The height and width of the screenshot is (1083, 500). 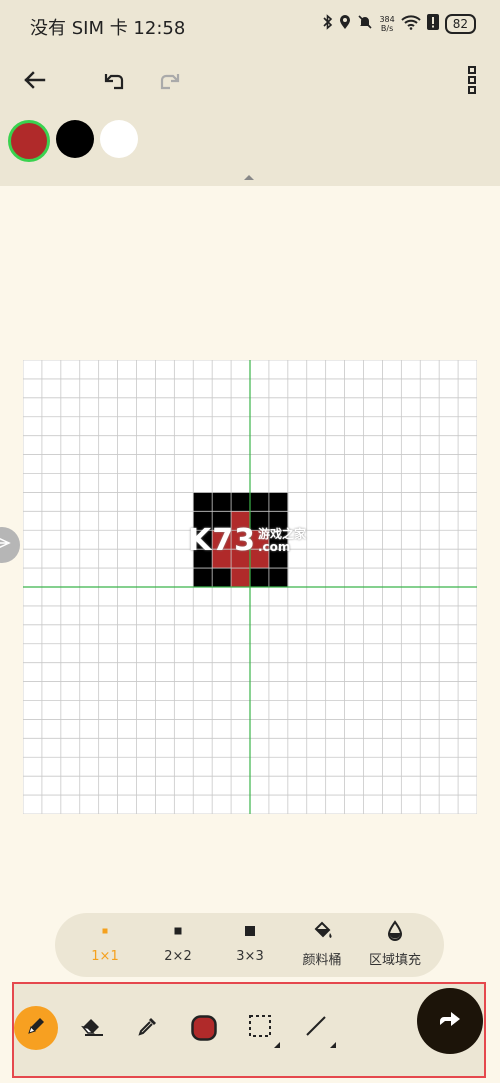 I want to click on net-speed-unit: B/s, so click(x=387, y=28).